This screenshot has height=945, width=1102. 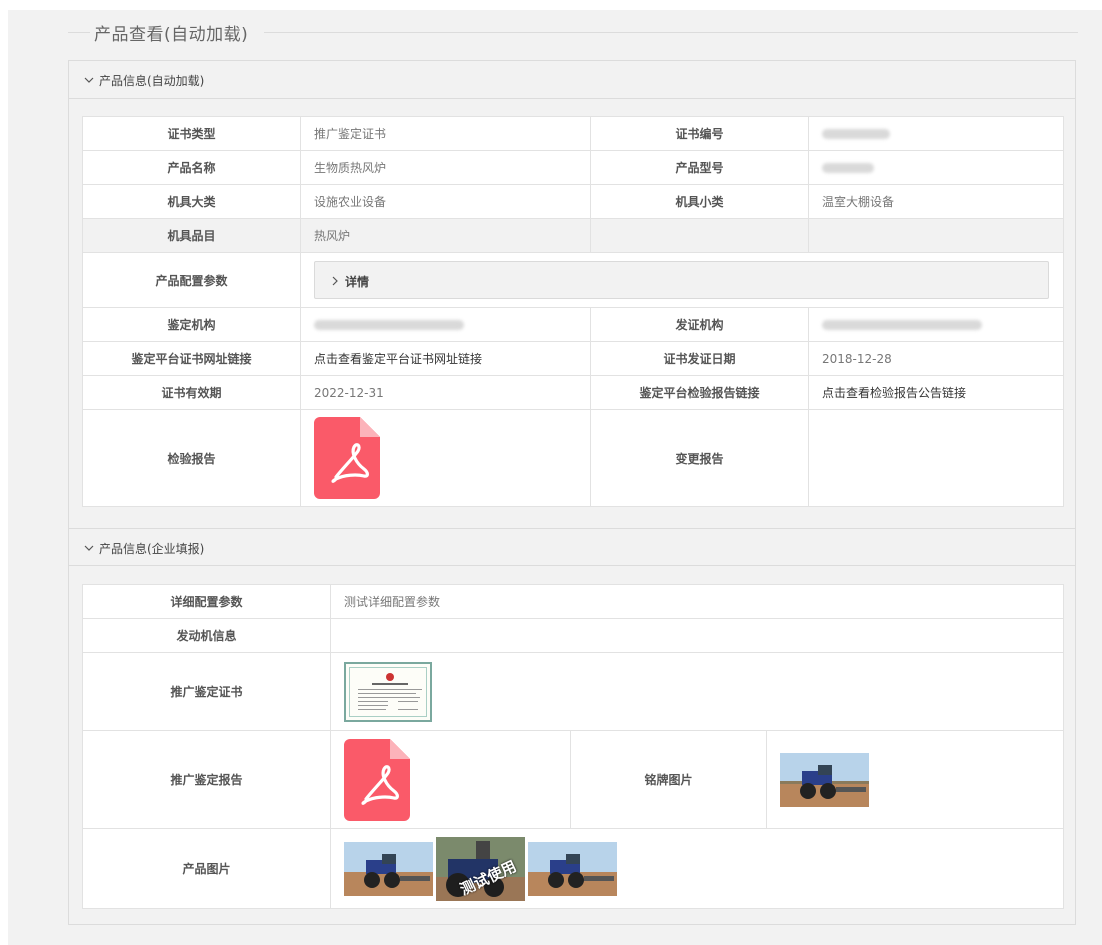 What do you see at coordinates (206, 868) in the screenshot?
I see `field-label: 产品图片` at bounding box center [206, 868].